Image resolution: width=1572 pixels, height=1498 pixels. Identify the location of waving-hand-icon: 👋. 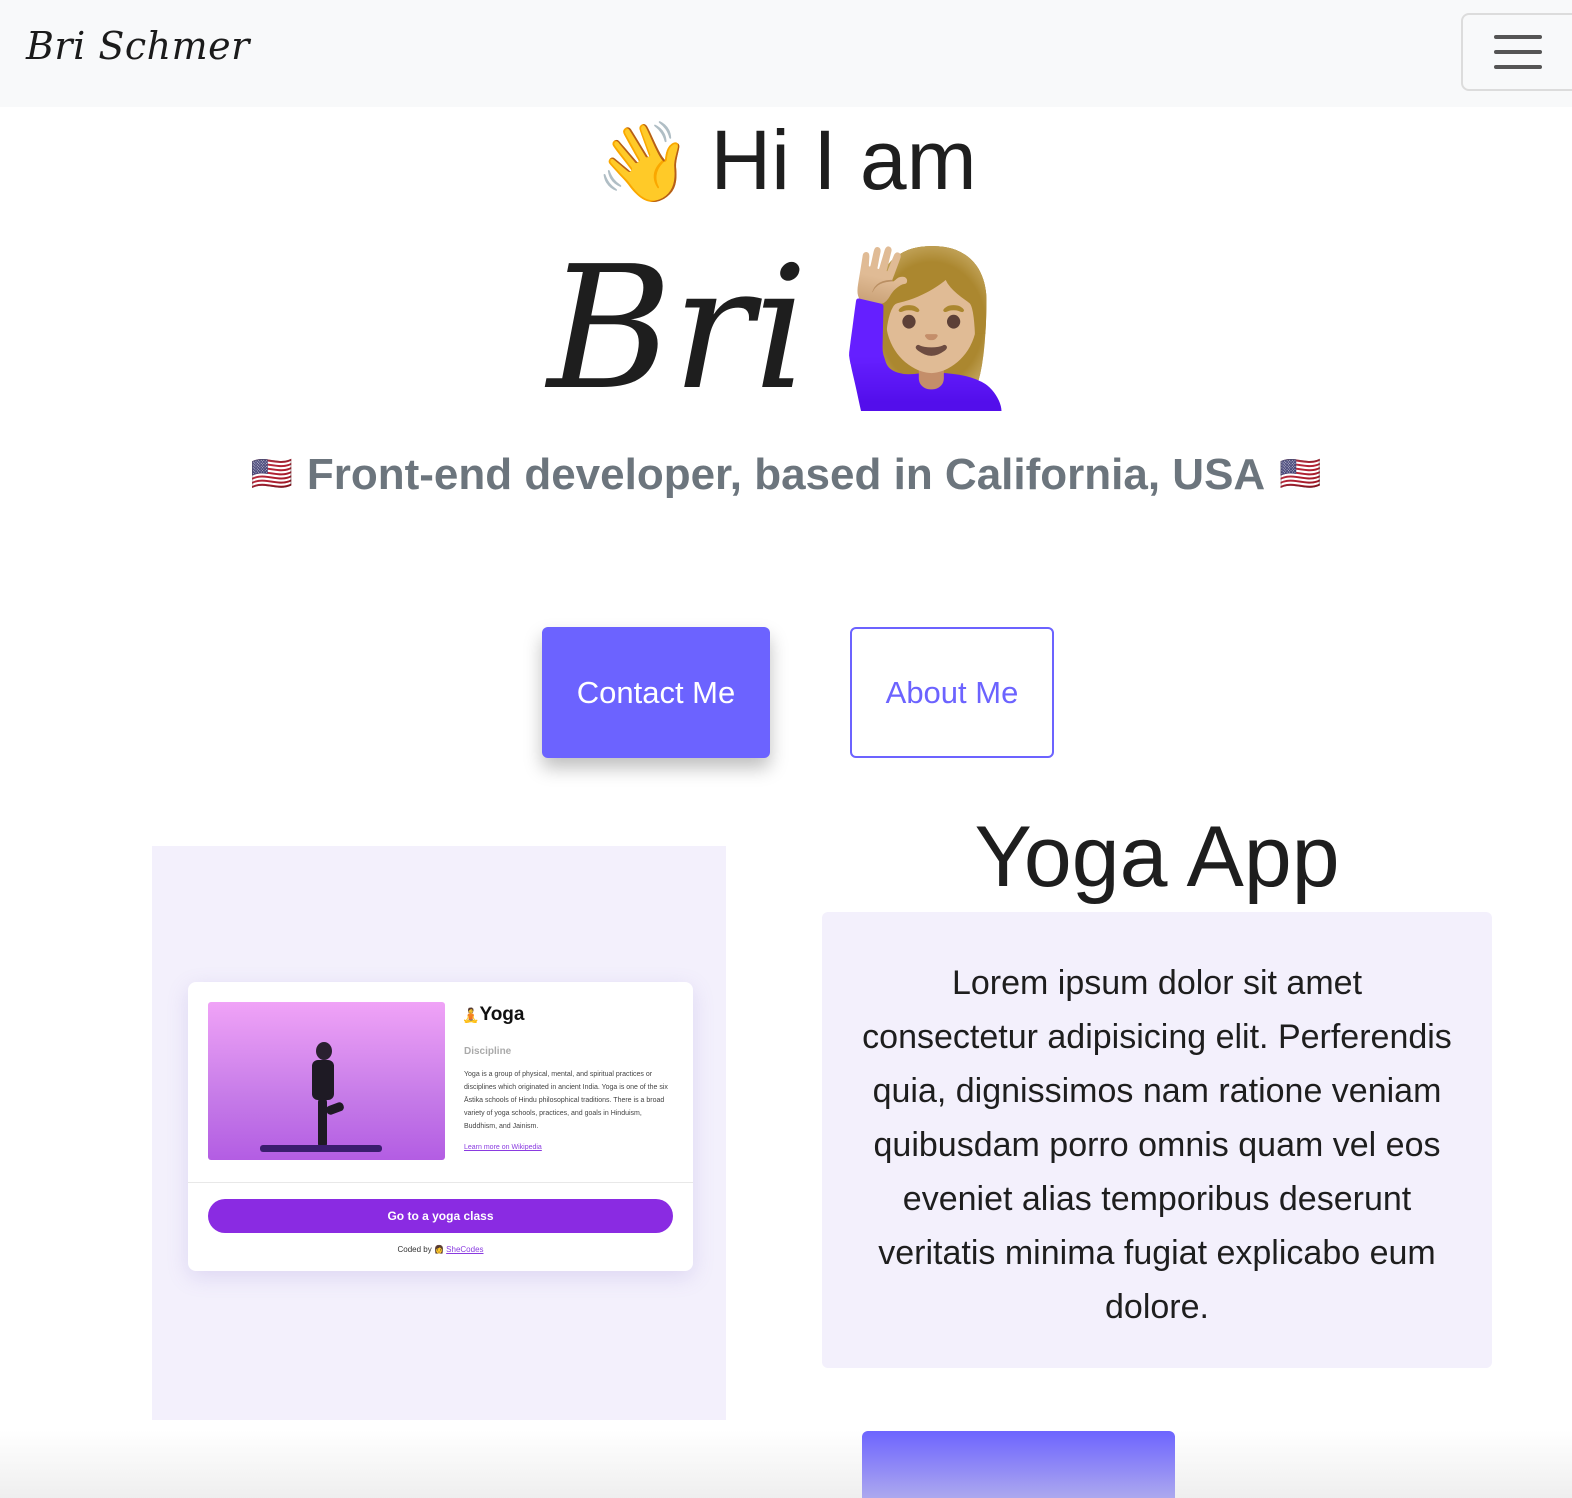
(644, 162).